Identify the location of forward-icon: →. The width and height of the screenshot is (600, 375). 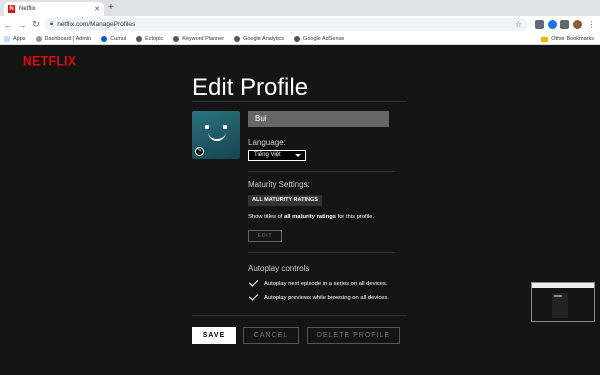
(22, 25).